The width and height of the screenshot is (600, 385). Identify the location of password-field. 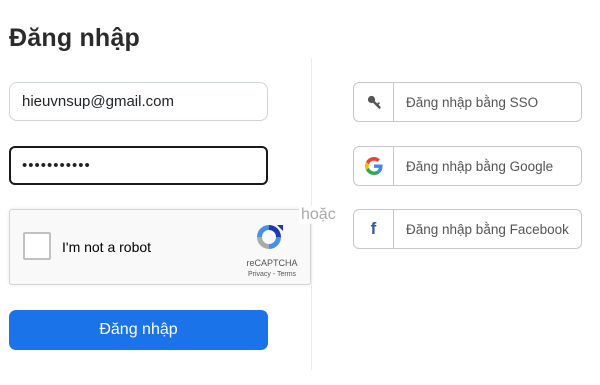
(138, 165).